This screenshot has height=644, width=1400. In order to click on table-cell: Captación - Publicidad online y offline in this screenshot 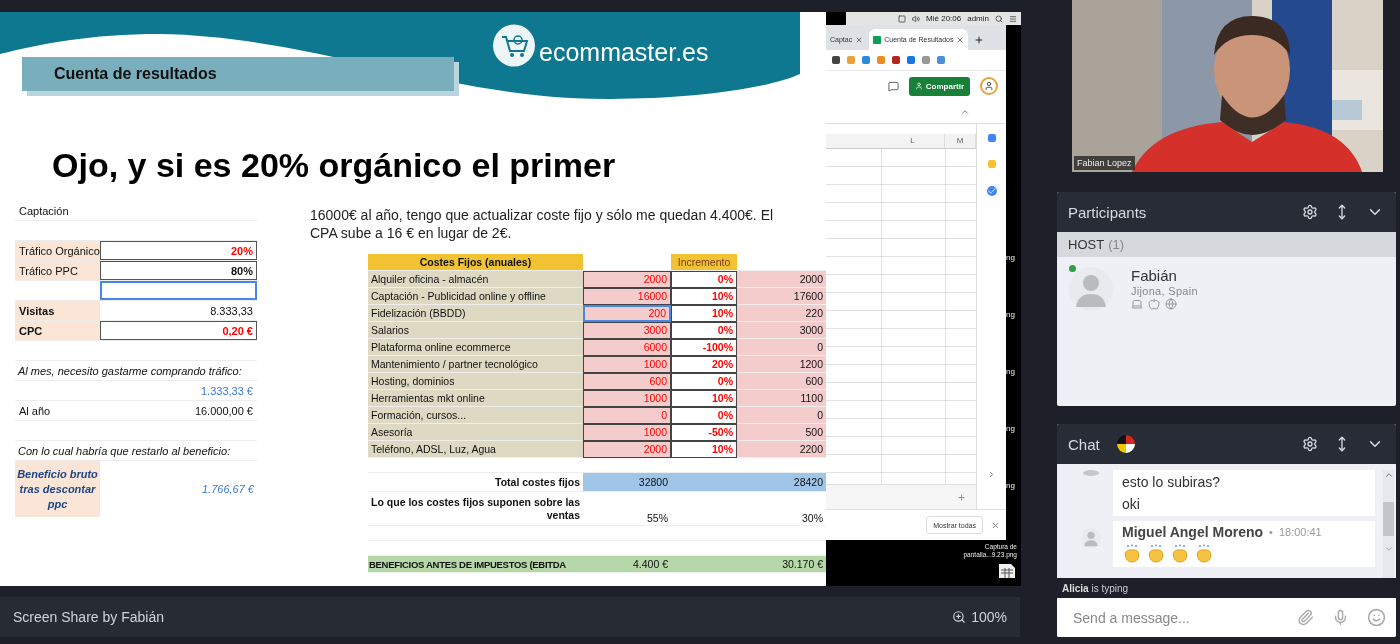, I will do `click(475, 296)`.